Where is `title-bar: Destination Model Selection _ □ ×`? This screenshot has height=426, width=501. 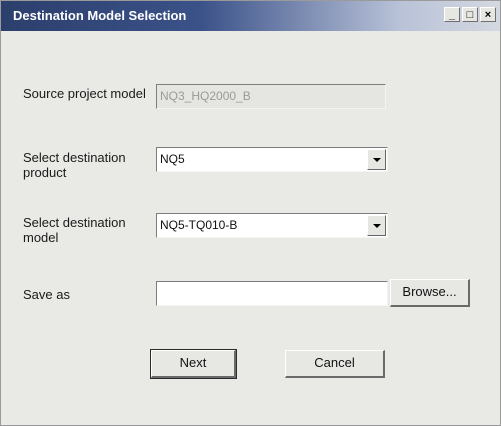 title-bar: Destination Model Selection _ □ × is located at coordinates (250, 16).